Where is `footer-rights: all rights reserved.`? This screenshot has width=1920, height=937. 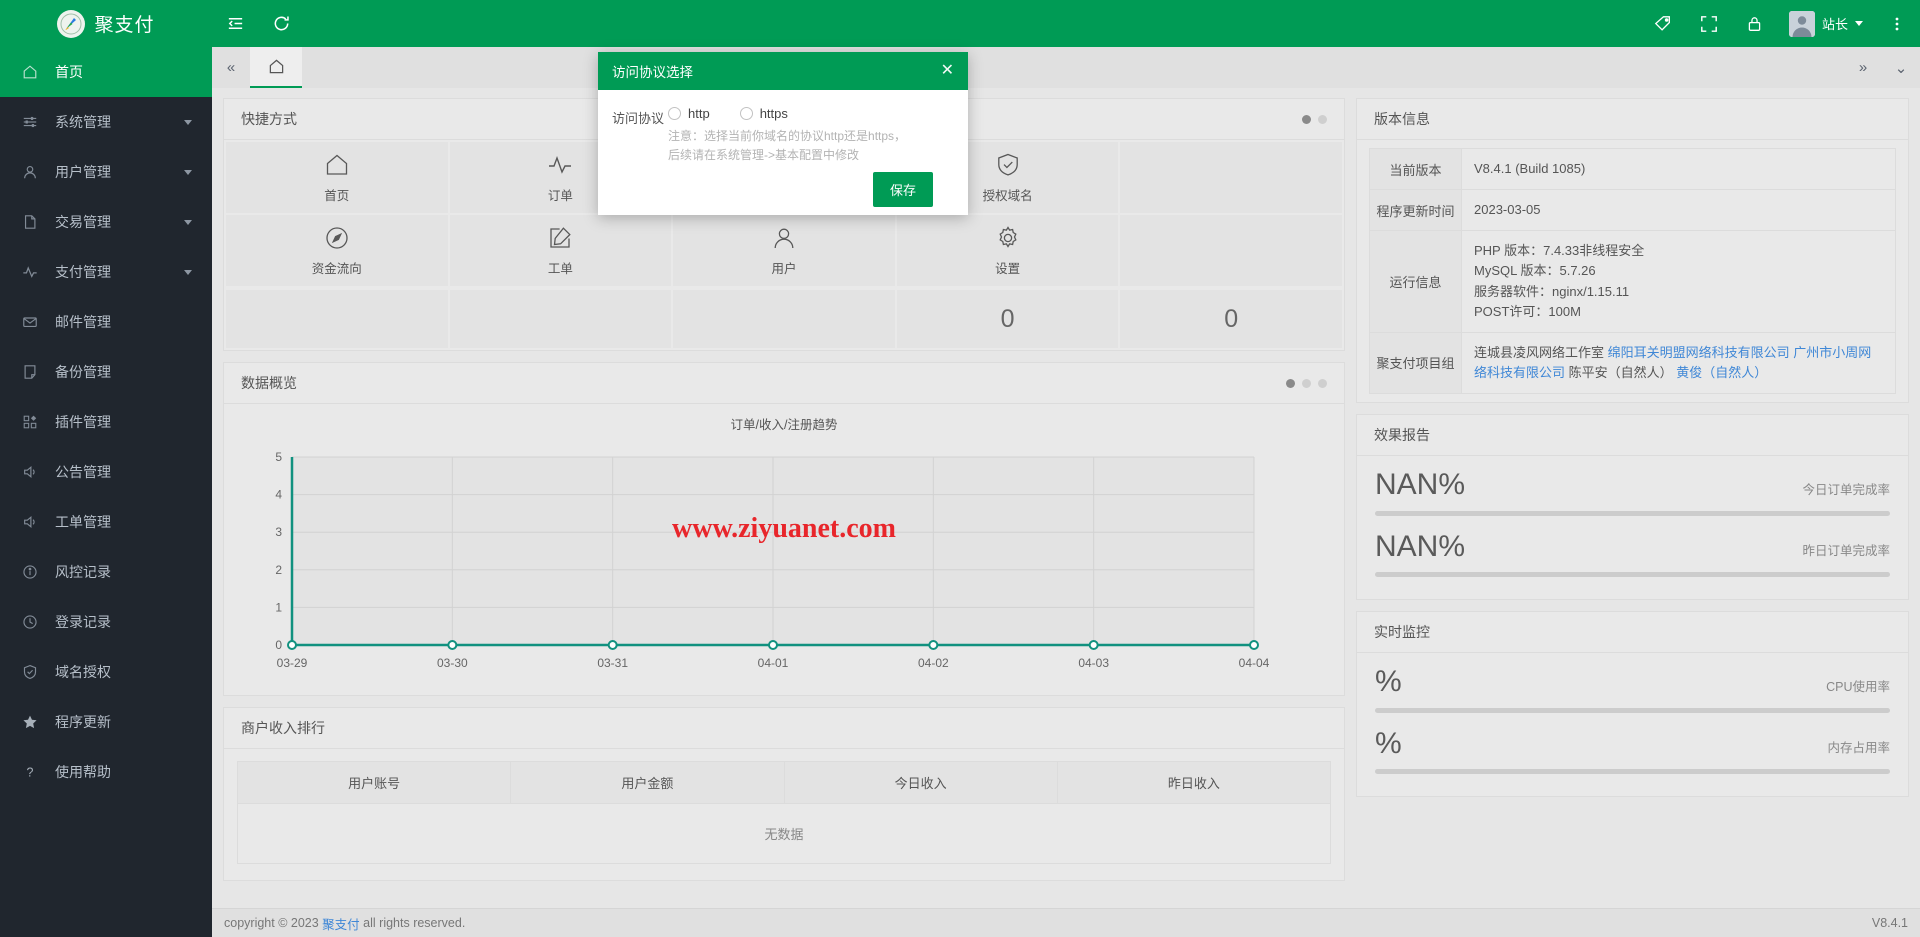
footer-rights: all rights reserved. is located at coordinates (414, 923).